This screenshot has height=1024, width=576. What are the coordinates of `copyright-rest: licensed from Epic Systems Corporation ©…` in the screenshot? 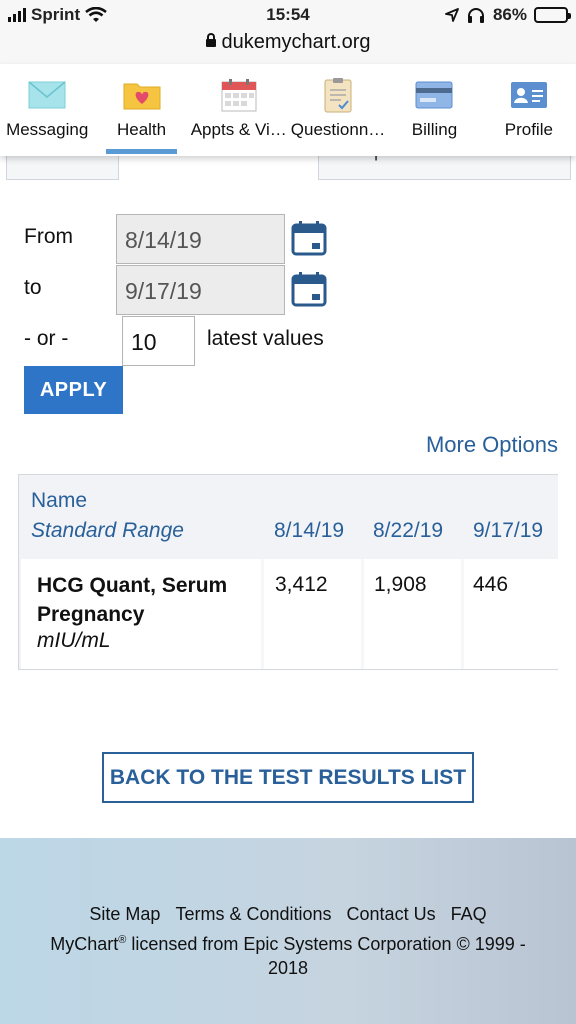 It's located at (326, 956).